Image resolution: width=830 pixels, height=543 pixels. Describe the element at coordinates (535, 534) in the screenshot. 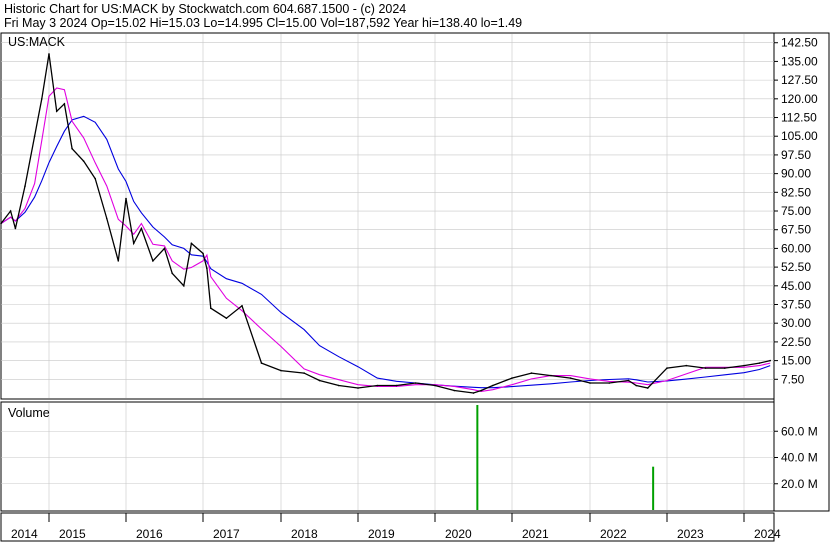

I see `x-tick-label: 2021` at that location.